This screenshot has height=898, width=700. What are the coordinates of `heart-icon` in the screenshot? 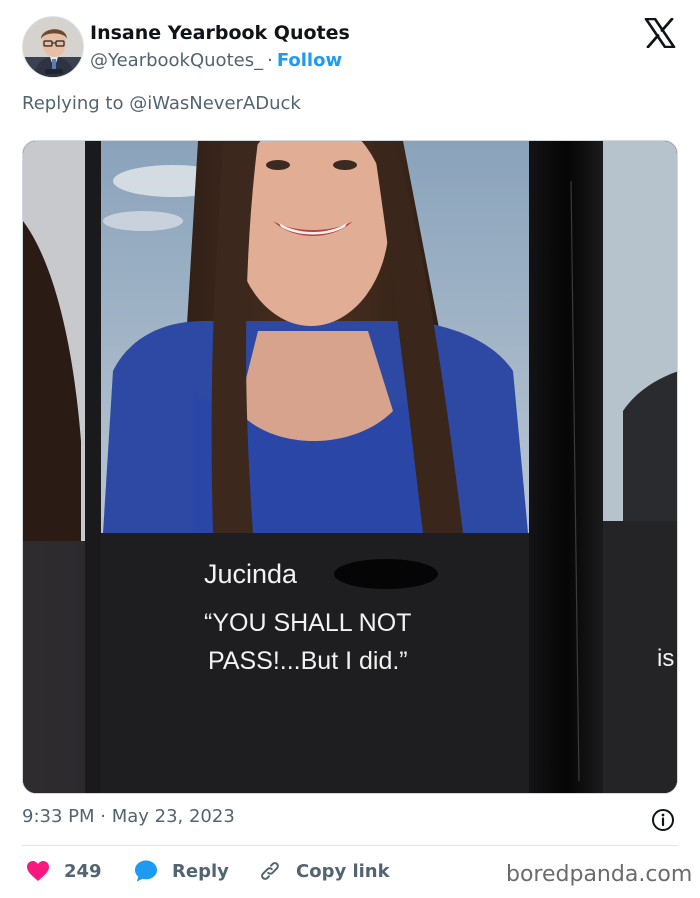 It's located at (38, 871).